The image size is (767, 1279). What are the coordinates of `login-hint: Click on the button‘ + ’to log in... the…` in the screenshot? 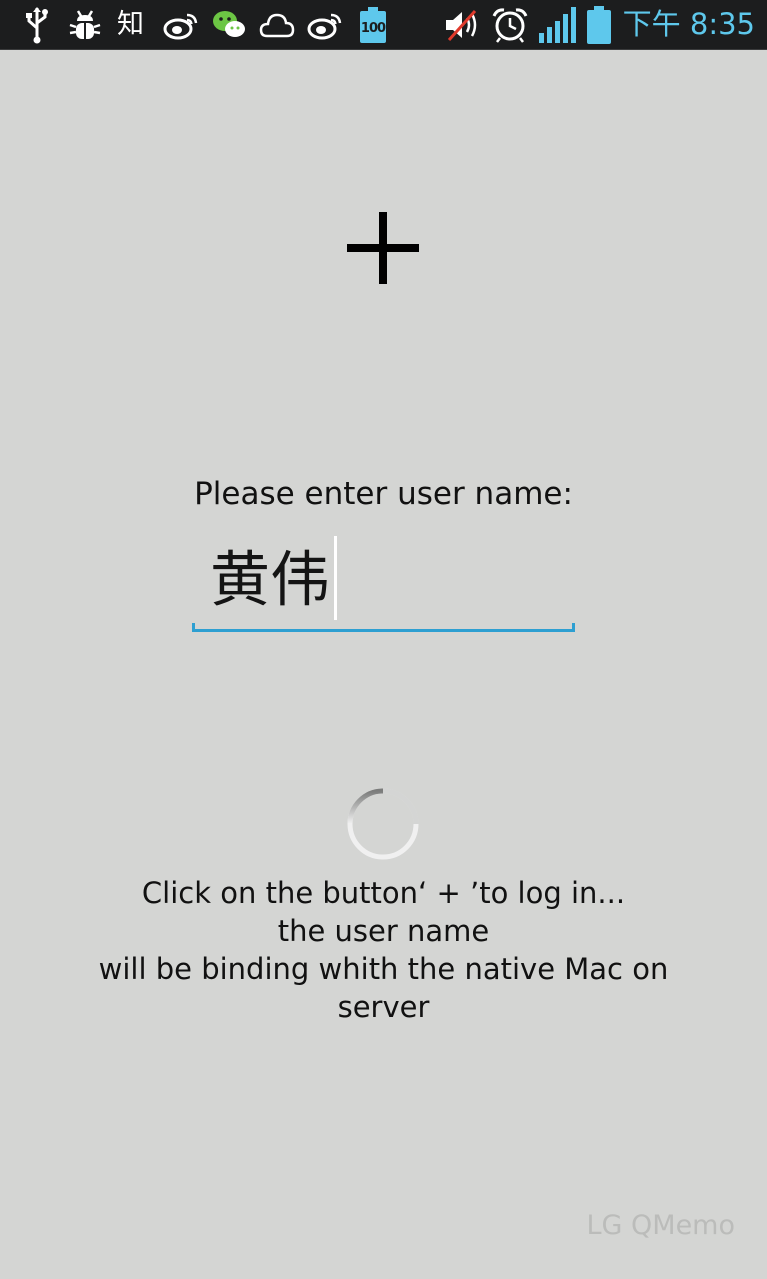 It's located at (383, 950).